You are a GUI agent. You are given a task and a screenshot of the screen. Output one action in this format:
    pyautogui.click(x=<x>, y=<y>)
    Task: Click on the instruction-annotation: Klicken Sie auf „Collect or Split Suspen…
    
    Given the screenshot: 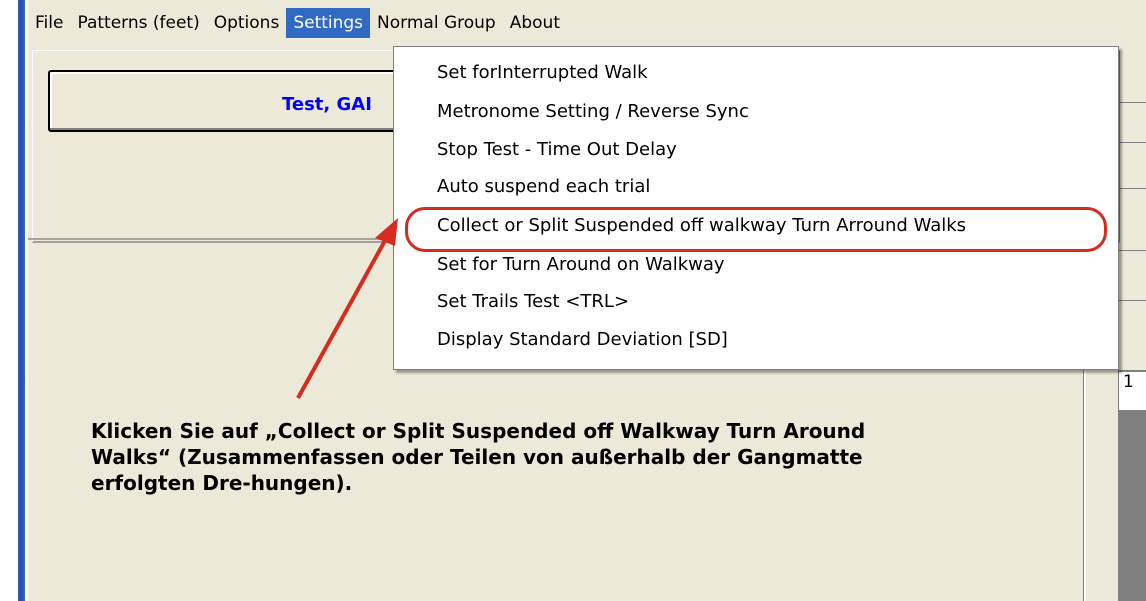 What is the action you would take?
    pyautogui.click(x=478, y=457)
    